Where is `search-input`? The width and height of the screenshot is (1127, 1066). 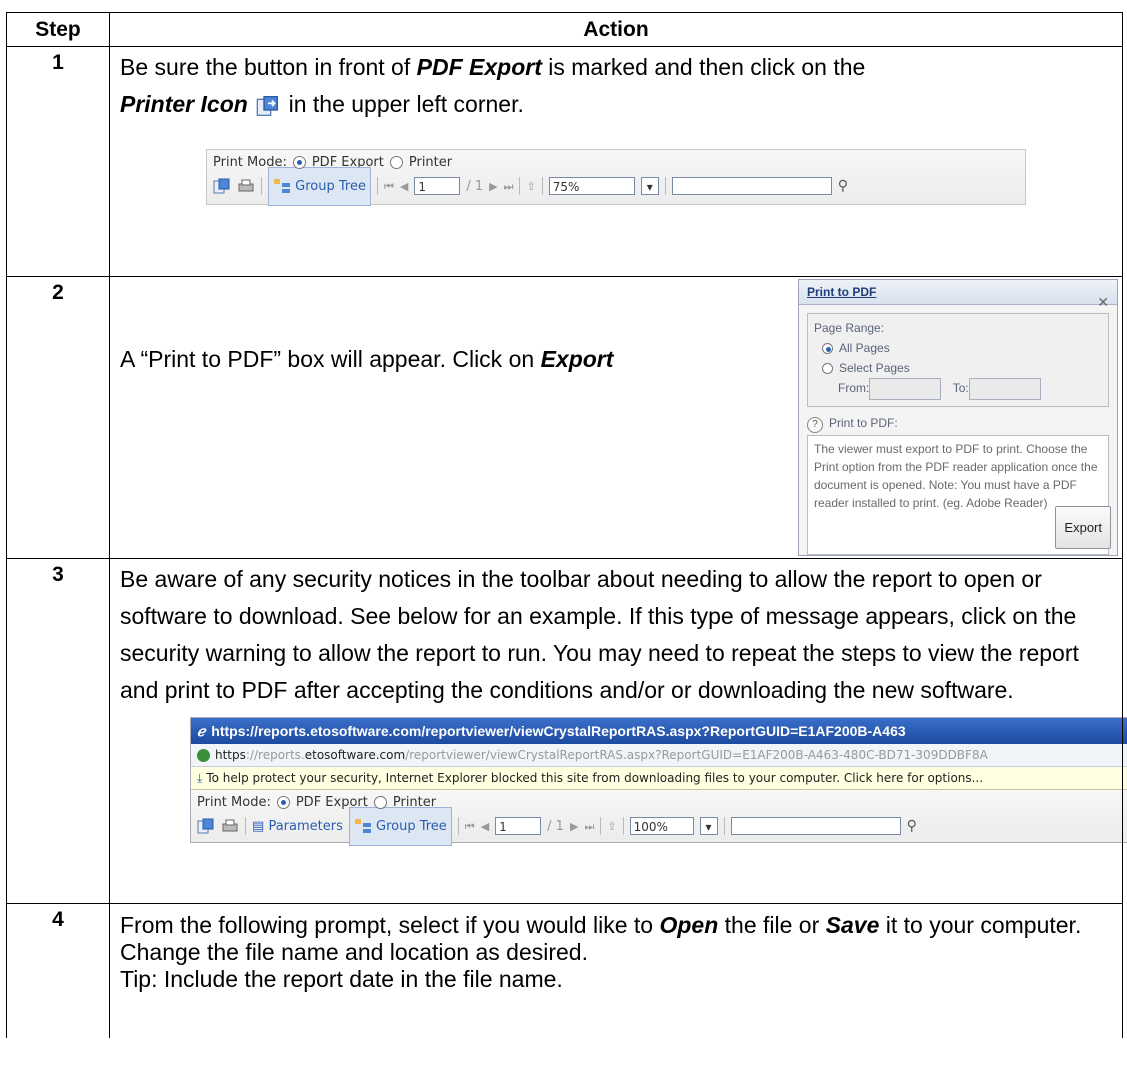
search-input is located at coordinates (751, 186).